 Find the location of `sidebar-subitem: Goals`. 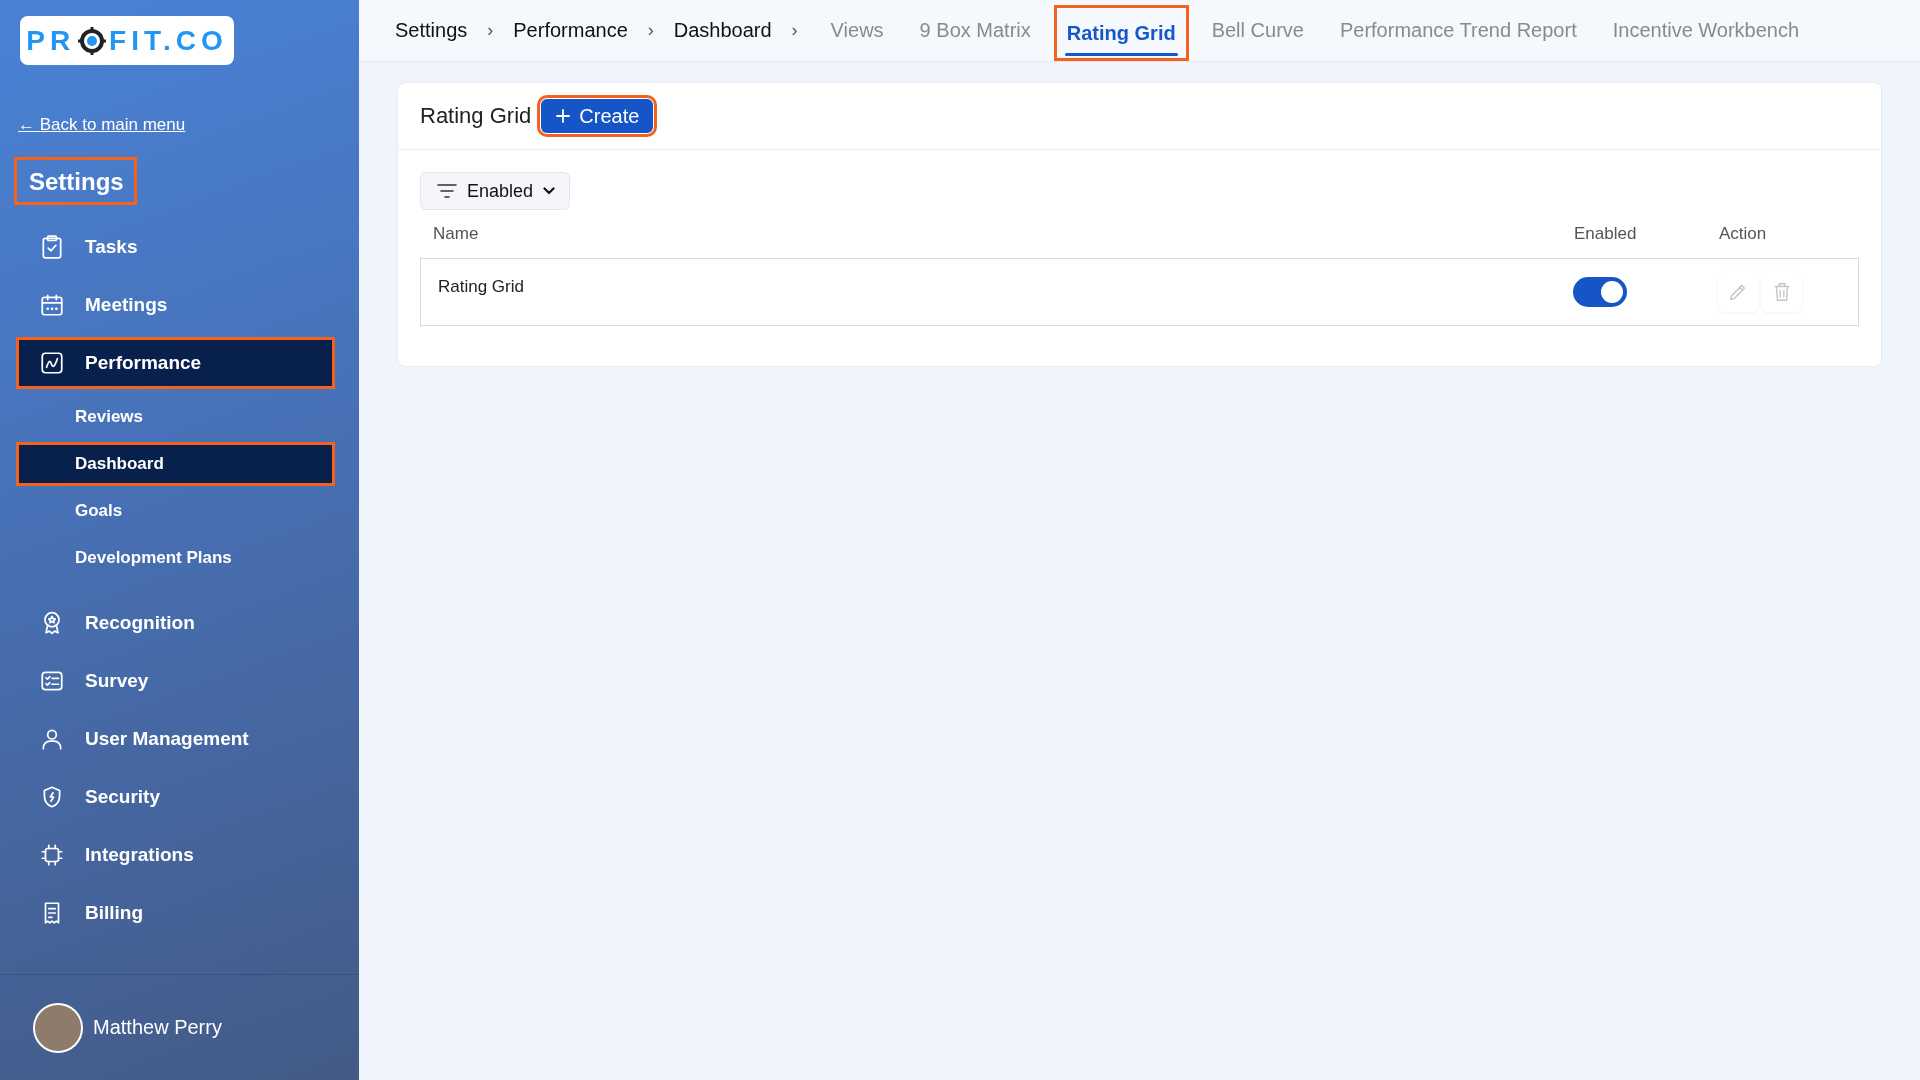

sidebar-subitem: Goals is located at coordinates (175, 511).